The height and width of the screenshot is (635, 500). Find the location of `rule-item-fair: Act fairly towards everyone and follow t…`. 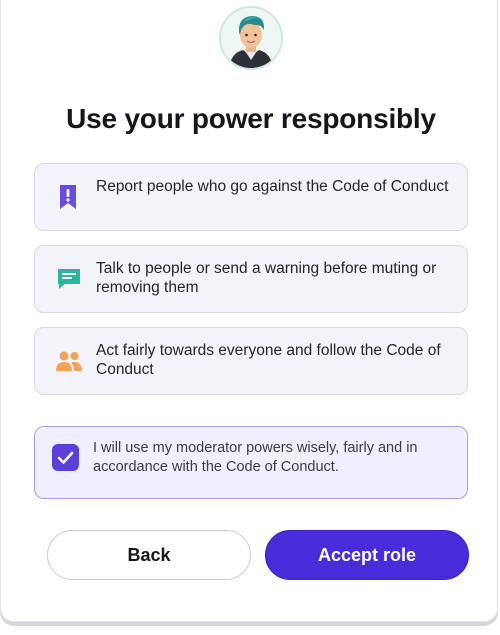

rule-item-fair: Act fairly towards everyone and follow t… is located at coordinates (251, 361).